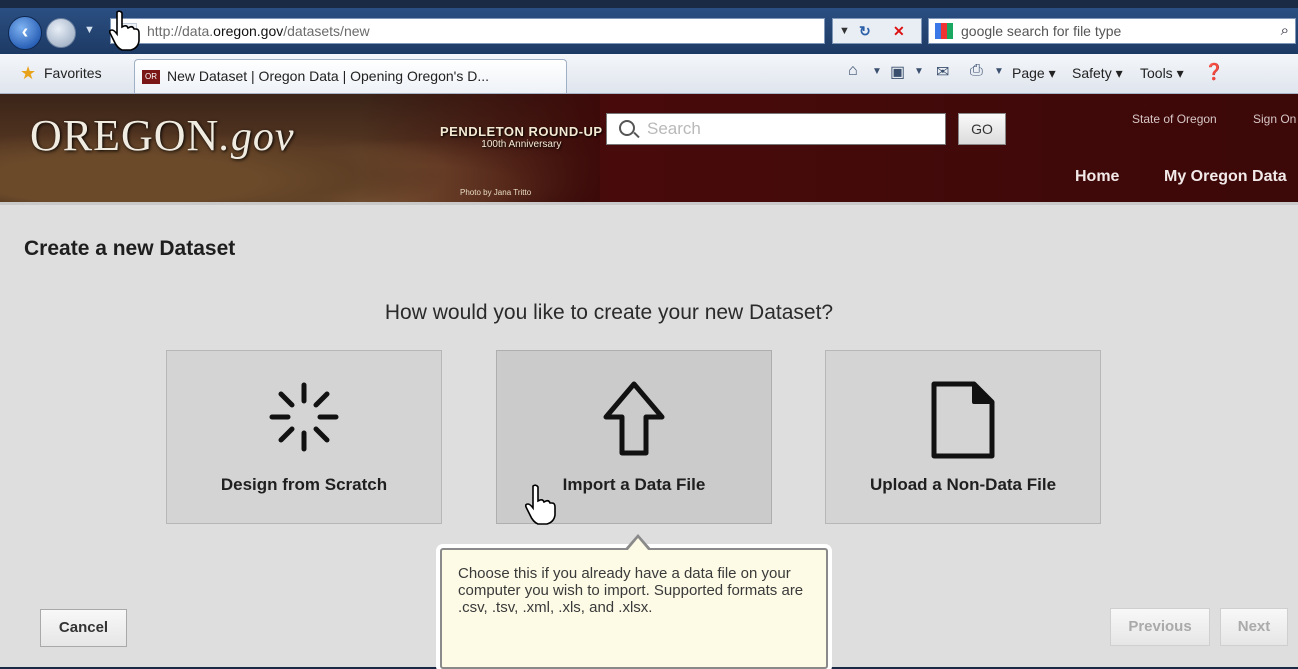  I want to click on tools-menu: Tools ▾, so click(1162, 73).